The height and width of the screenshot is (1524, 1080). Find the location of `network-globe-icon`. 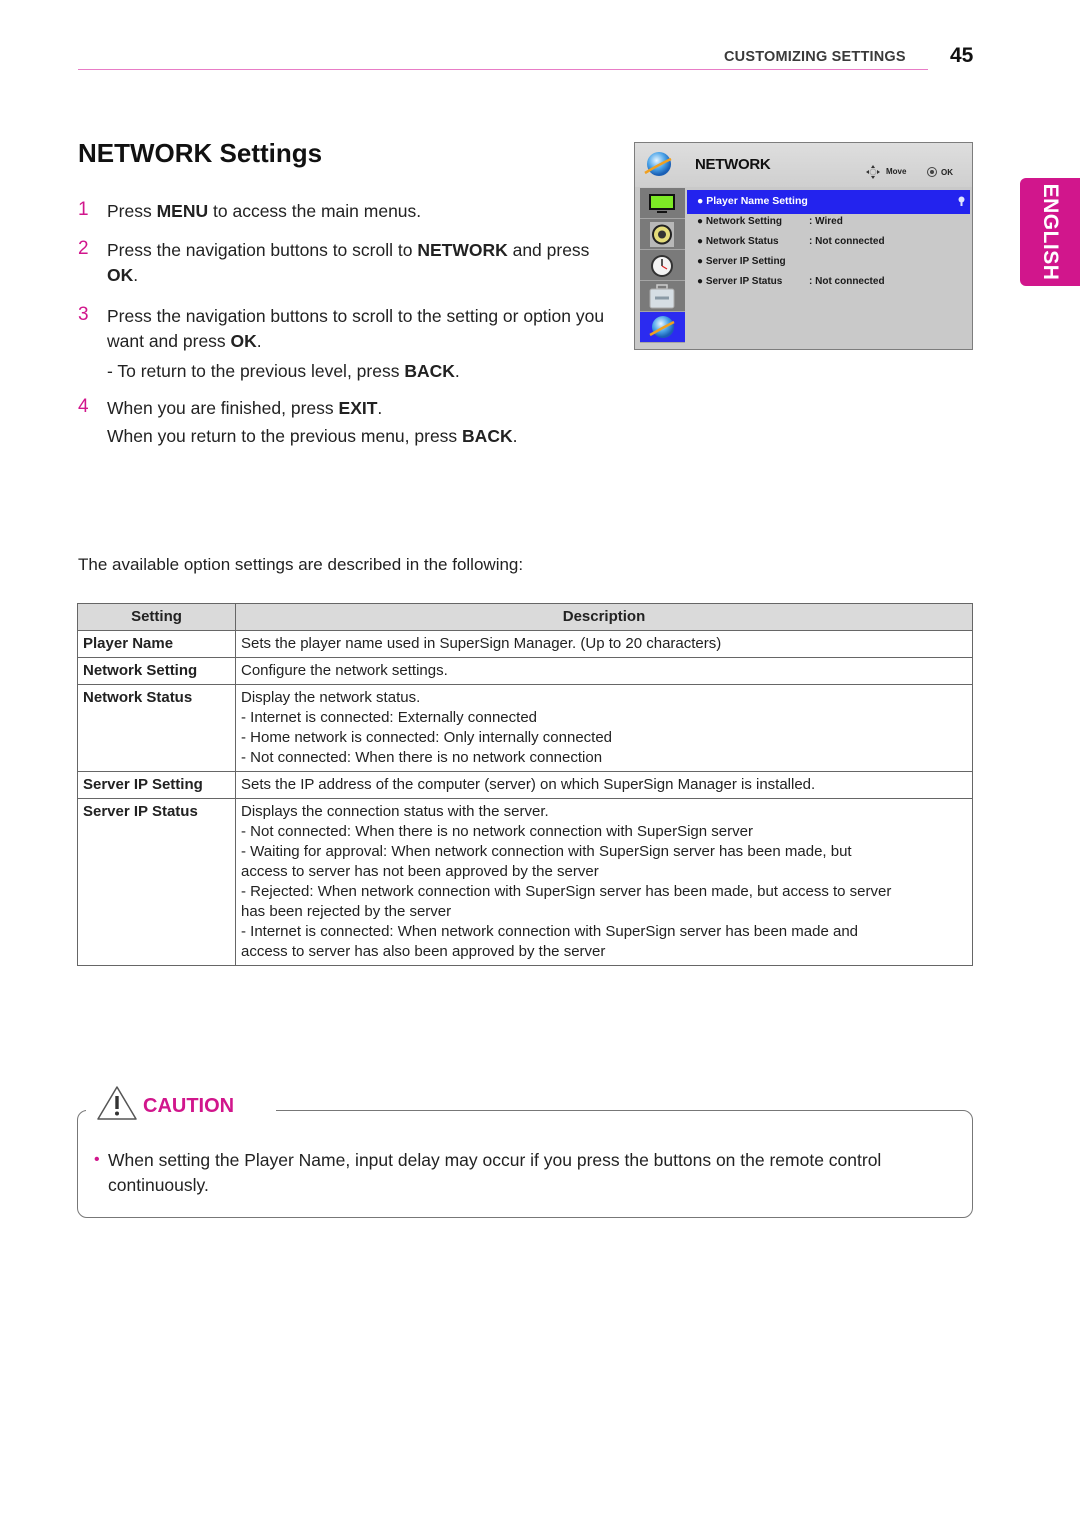

network-globe-icon is located at coordinates (658, 164).